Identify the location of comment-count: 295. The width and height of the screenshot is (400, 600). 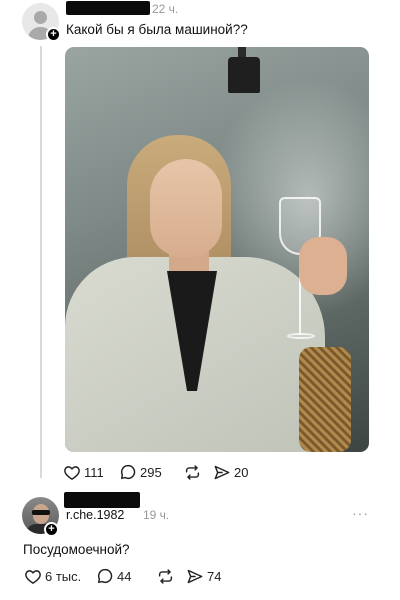
(151, 472).